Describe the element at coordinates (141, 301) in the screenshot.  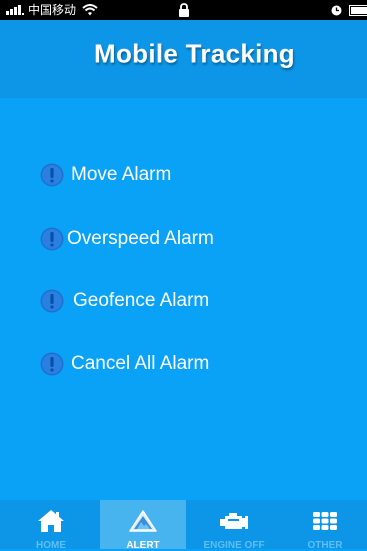
I see `geofence-alarm-label: Geofence Alarm` at that location.